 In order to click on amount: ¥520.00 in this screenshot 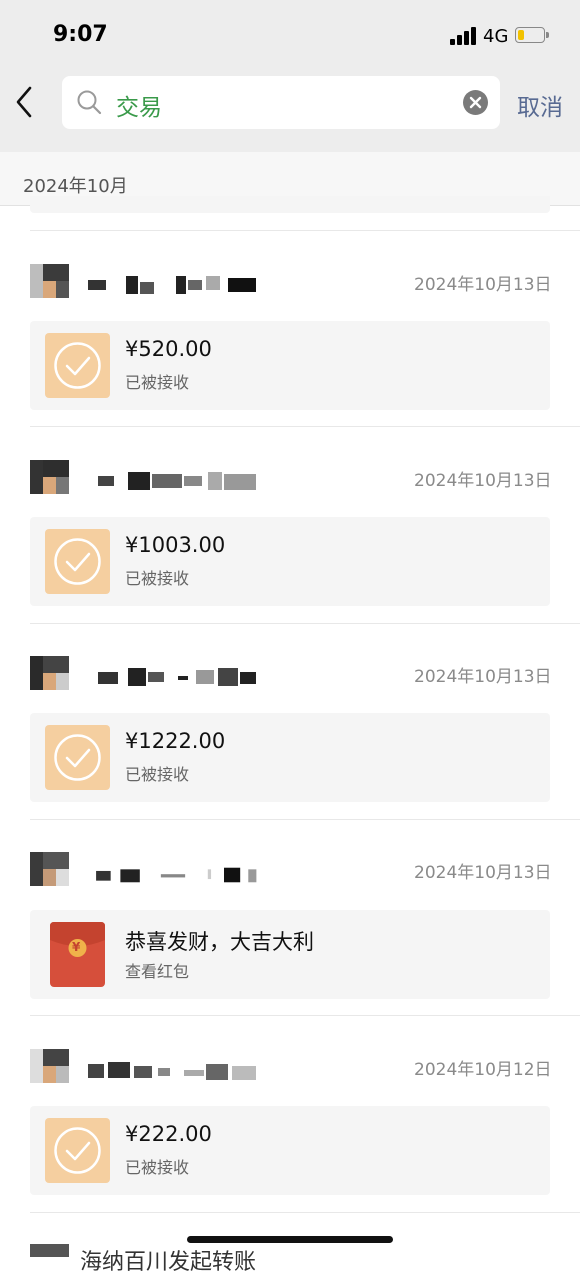, I will do `click(168, 349)`.